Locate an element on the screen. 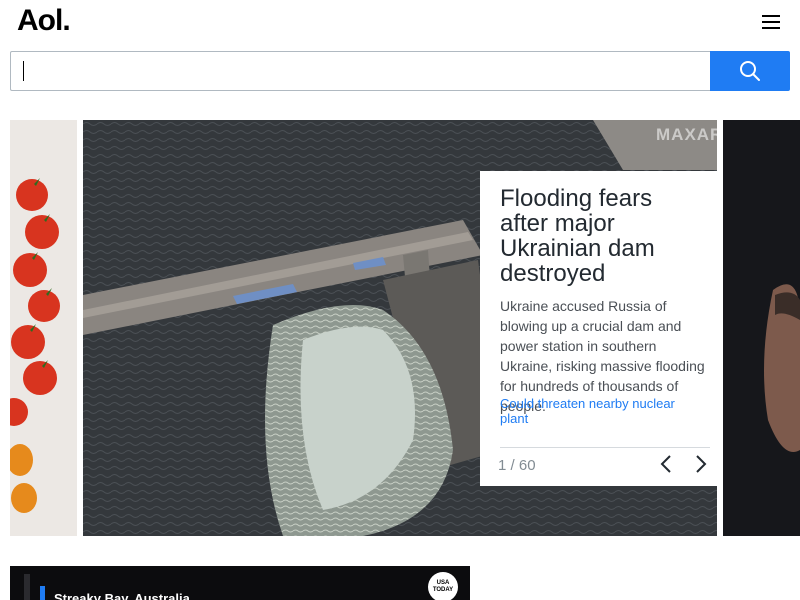 The image size is (800, 600). search-bar is located at coordinates (400, 71).